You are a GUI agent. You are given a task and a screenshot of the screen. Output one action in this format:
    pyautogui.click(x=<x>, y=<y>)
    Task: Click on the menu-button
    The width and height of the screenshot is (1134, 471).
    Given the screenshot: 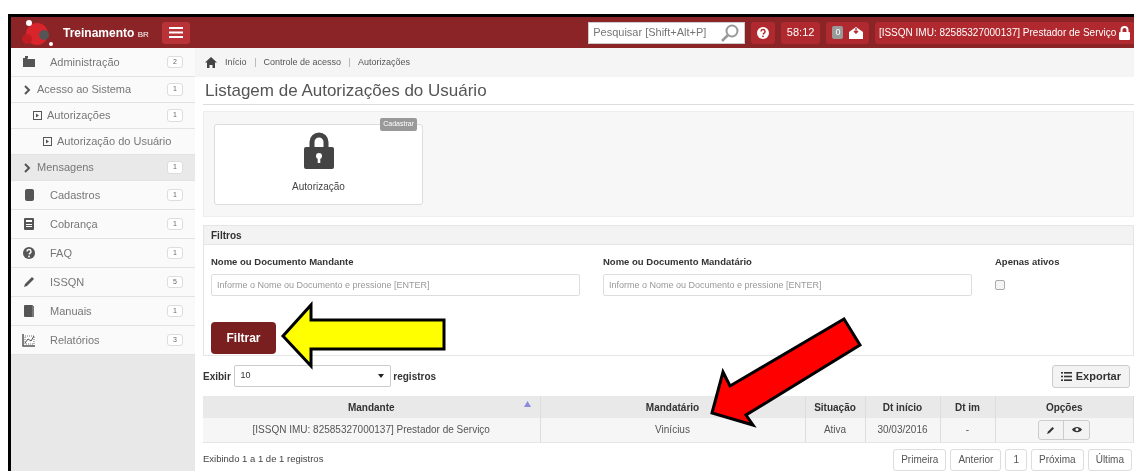 What is the action you would take?
    pyautogui.click(x=176, y=32)
    